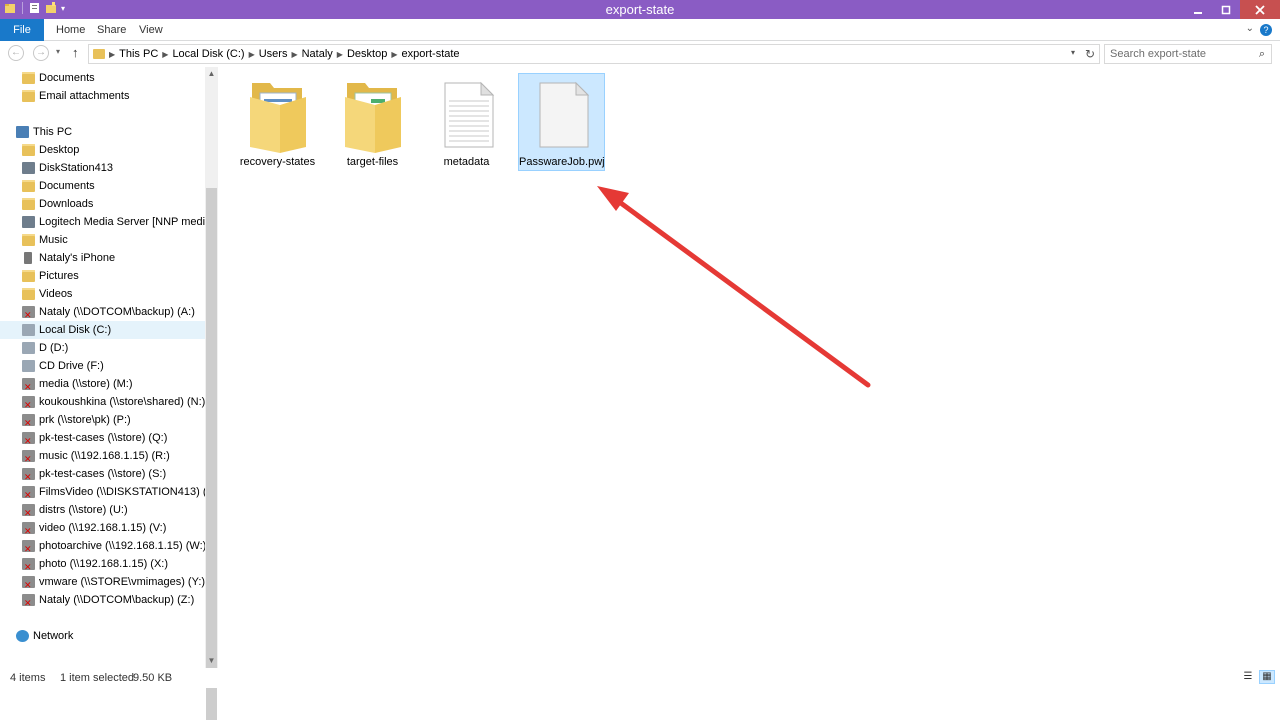  I want to click on nav-item: CD Drive (F:), so click(102, 366).